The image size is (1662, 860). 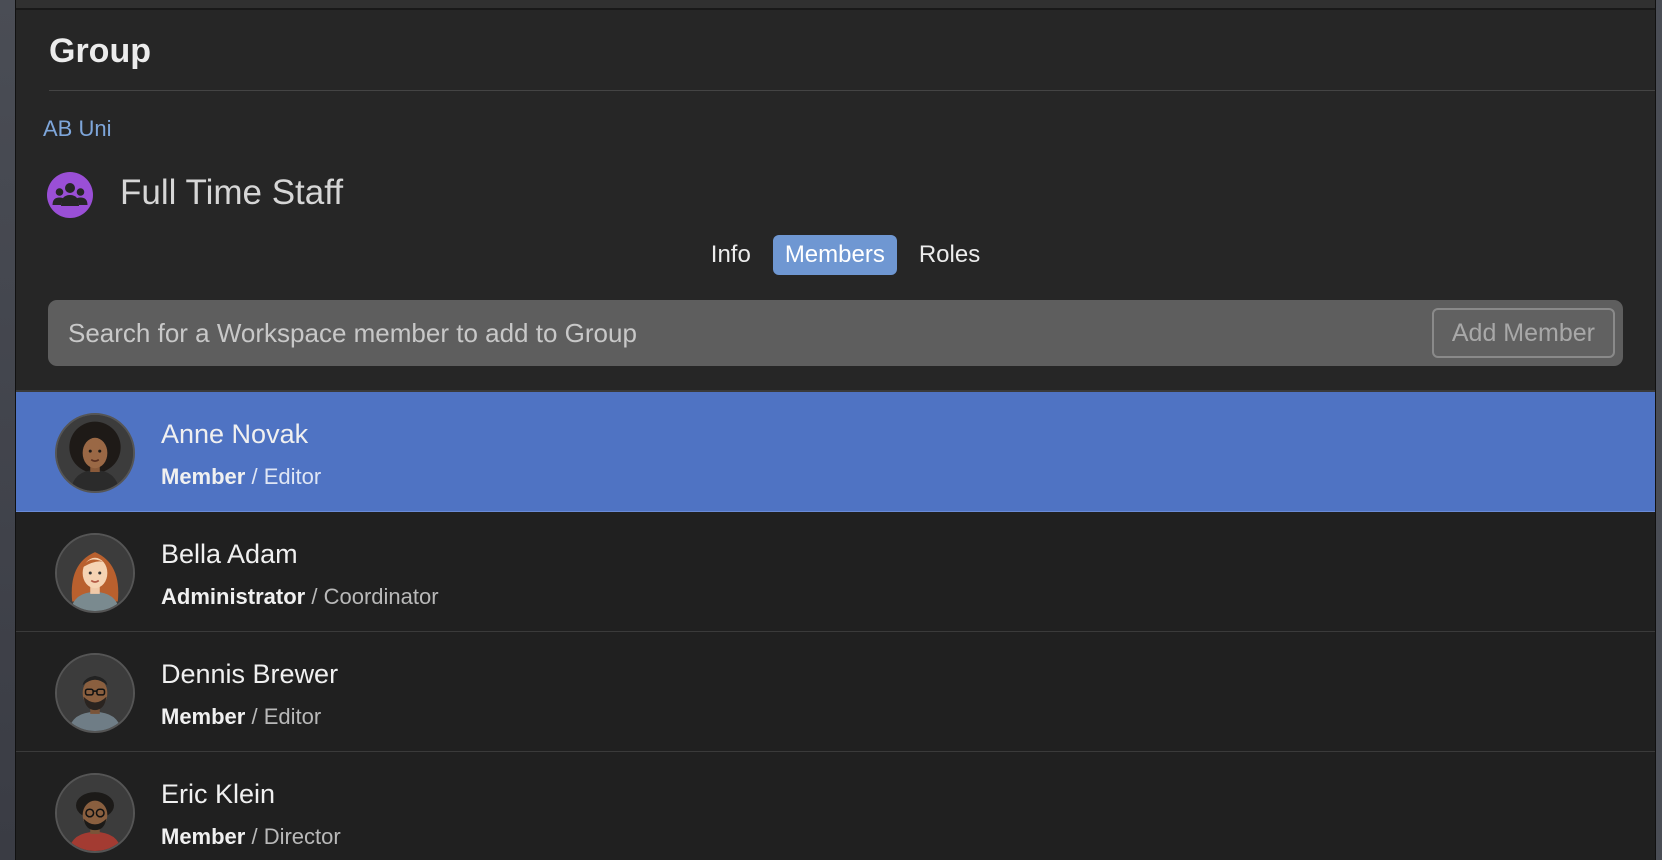 What do you see at coordinates (232, 192) in the screenshot?
I see `group-name: Full Time Staff` at bounding box center [232, 192].